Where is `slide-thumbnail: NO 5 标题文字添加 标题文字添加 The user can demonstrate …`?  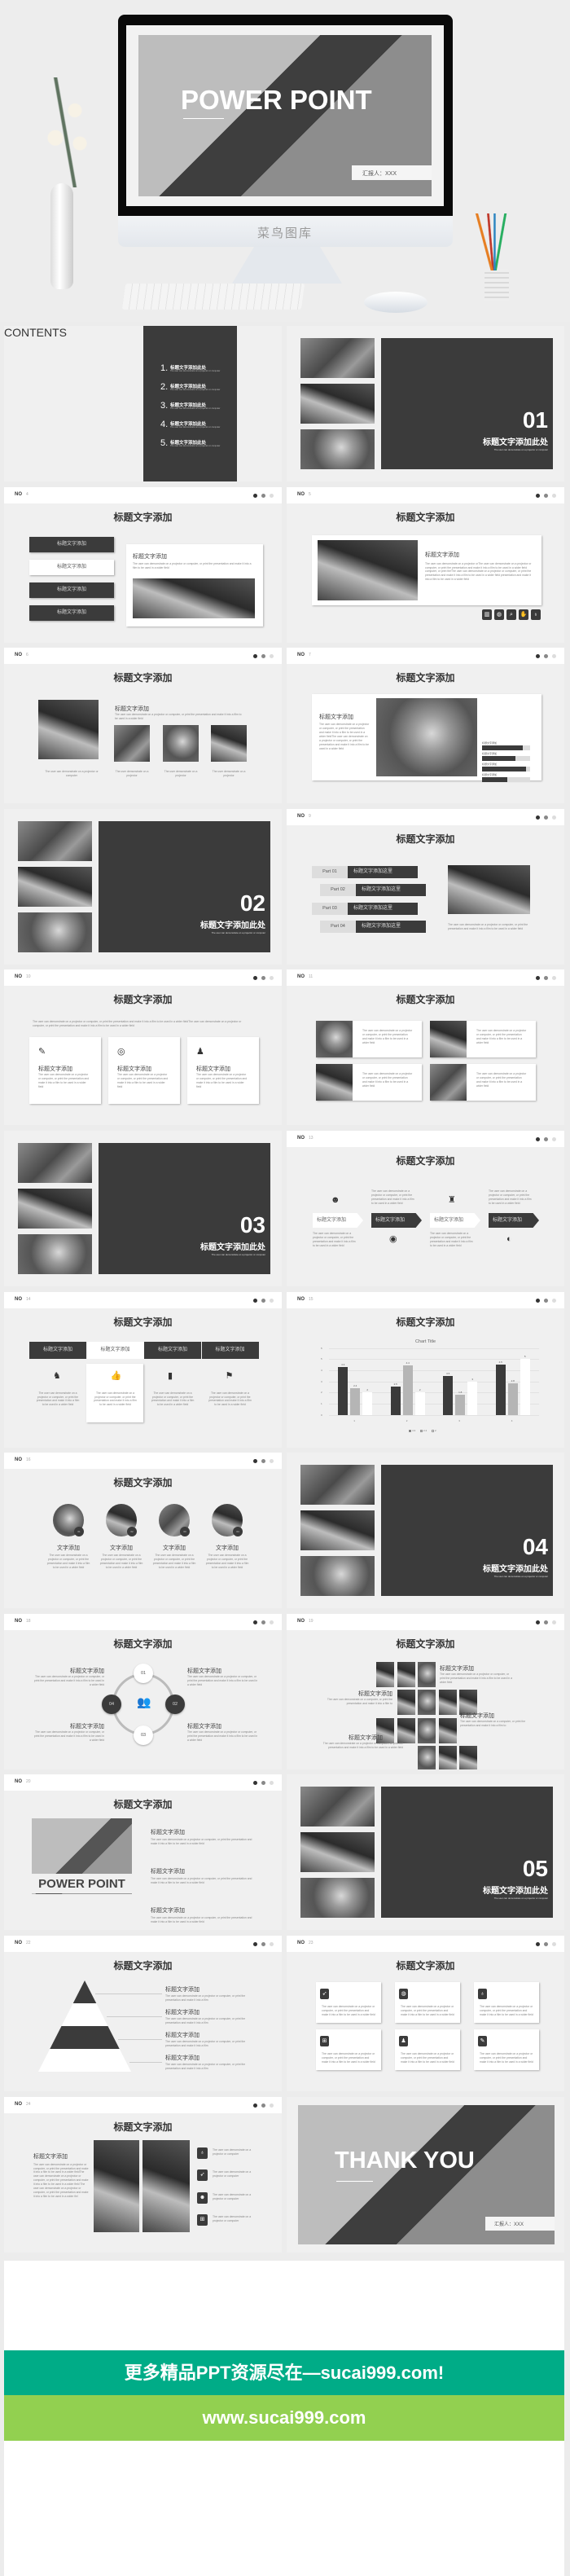 slide-thumbnail: NO 5 标题文字添加 标题文字添加 The user can demonstrate … is located at coordinates (426, 564).